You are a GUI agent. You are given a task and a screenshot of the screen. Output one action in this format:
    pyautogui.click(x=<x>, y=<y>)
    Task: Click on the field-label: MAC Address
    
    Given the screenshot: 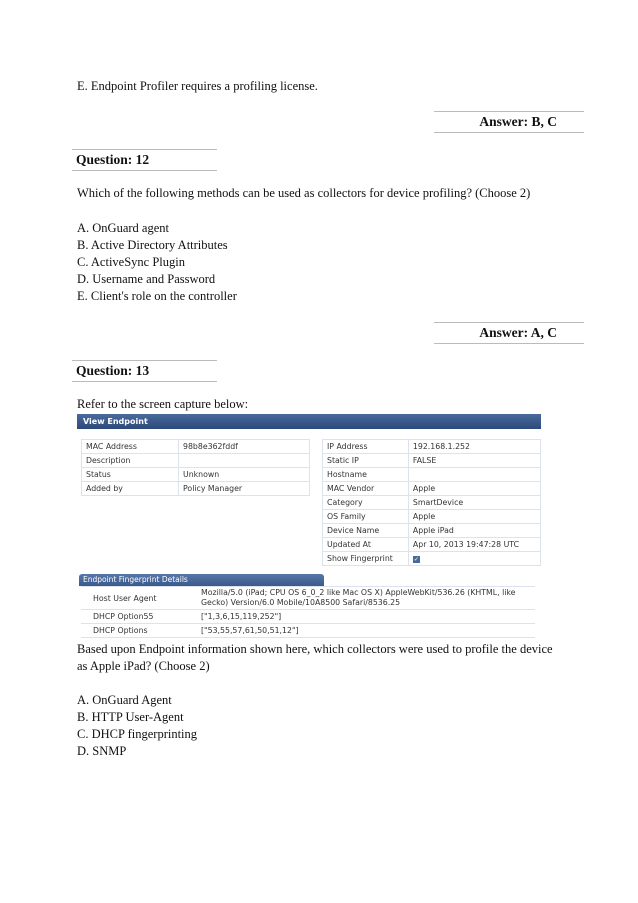 What is the action you would take?
    pyautogui.click(x=130, y=446)
    